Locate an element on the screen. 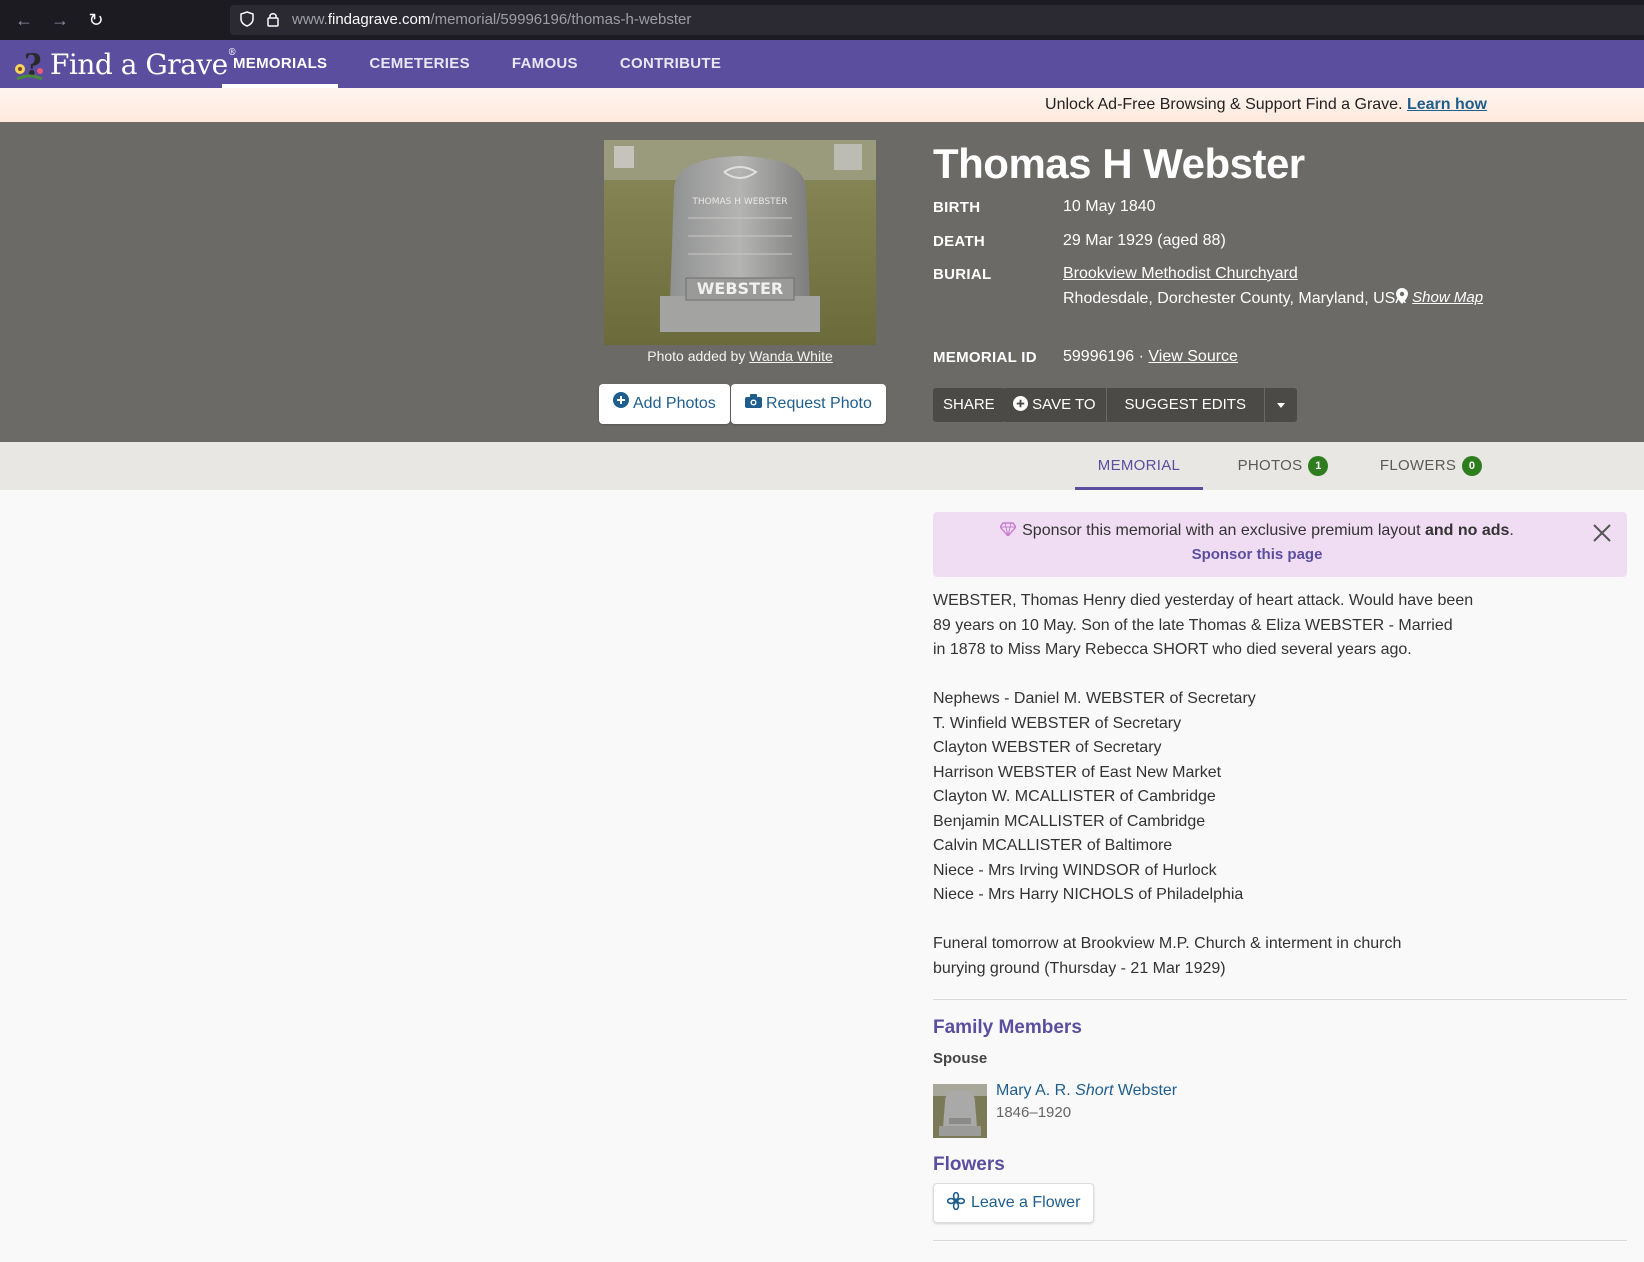  memorial-id: 59996196 · View Source is located at coordinates (1150, 357).